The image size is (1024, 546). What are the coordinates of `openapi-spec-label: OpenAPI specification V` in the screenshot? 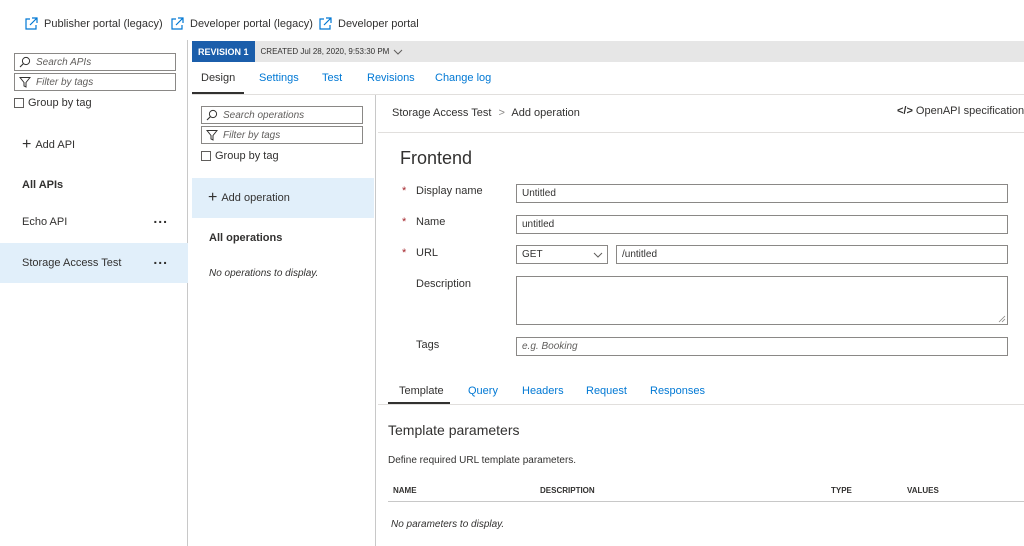 It's located at (969, 111).